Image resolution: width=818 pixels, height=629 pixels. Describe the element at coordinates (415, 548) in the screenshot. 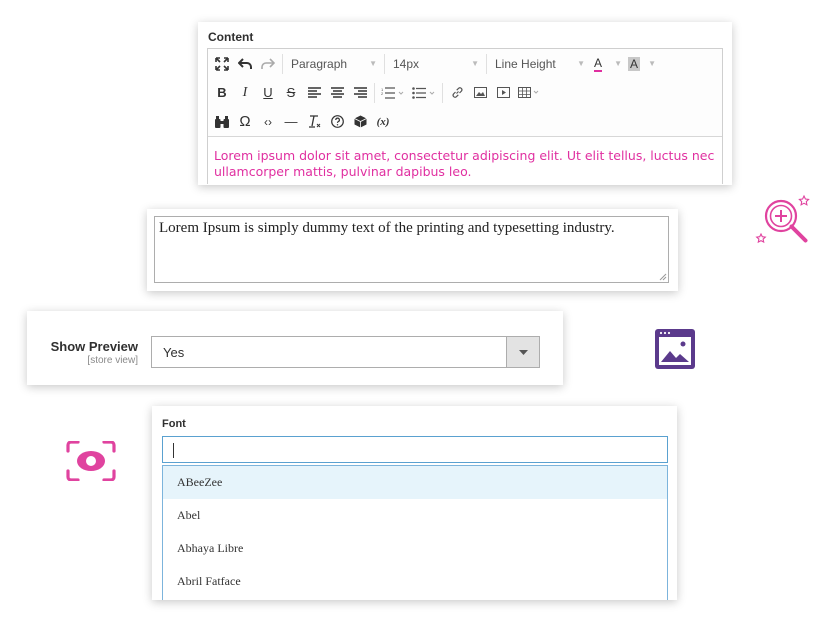

I see `font-option: Abhaya Libre` at that location.